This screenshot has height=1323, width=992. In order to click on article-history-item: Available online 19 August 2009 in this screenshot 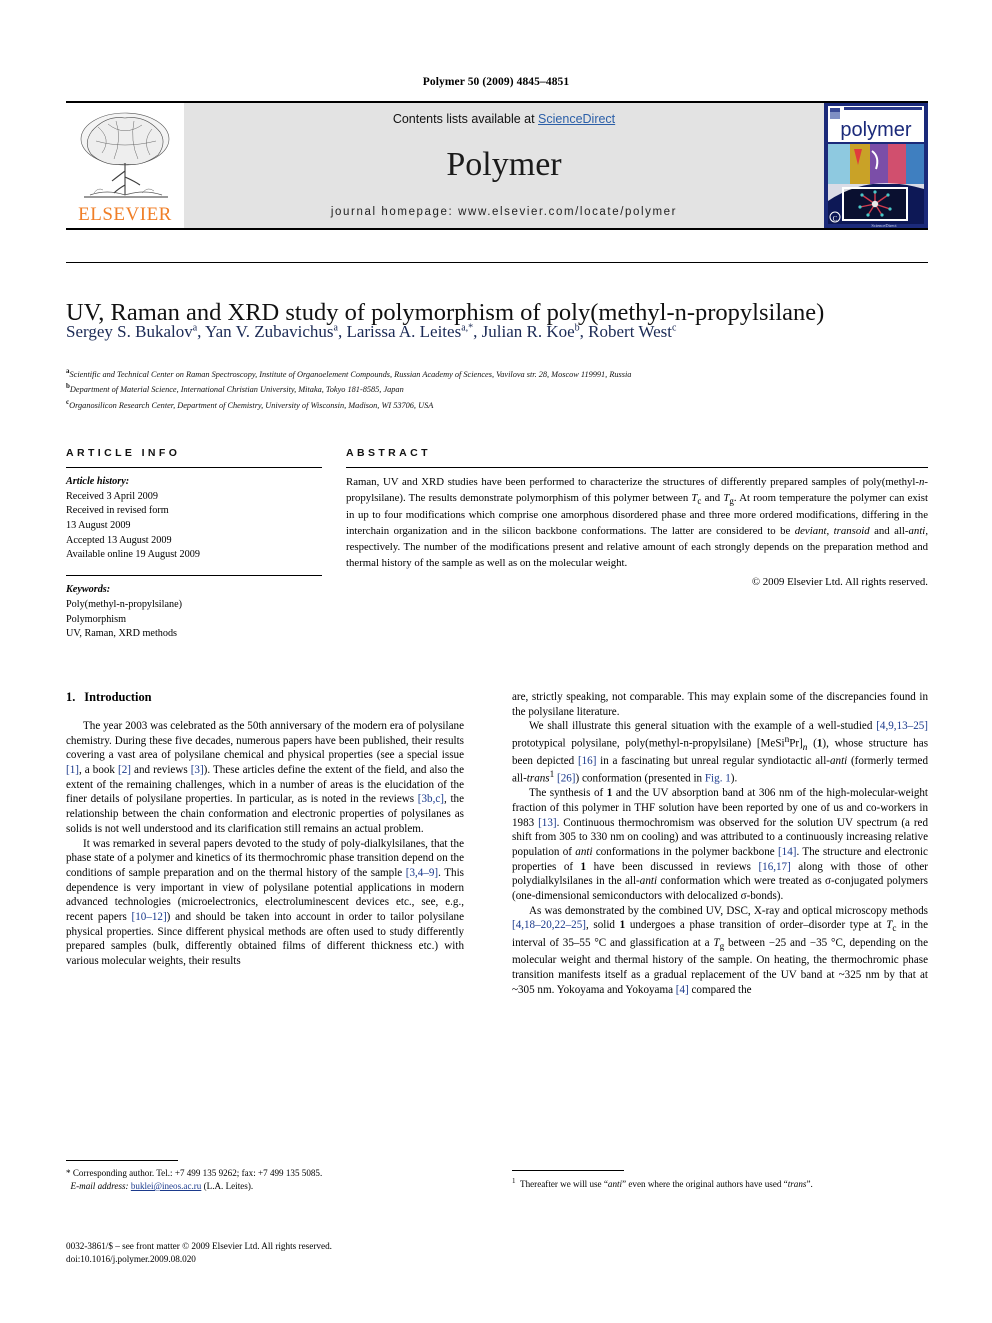, I will do `click(133, 555)`.